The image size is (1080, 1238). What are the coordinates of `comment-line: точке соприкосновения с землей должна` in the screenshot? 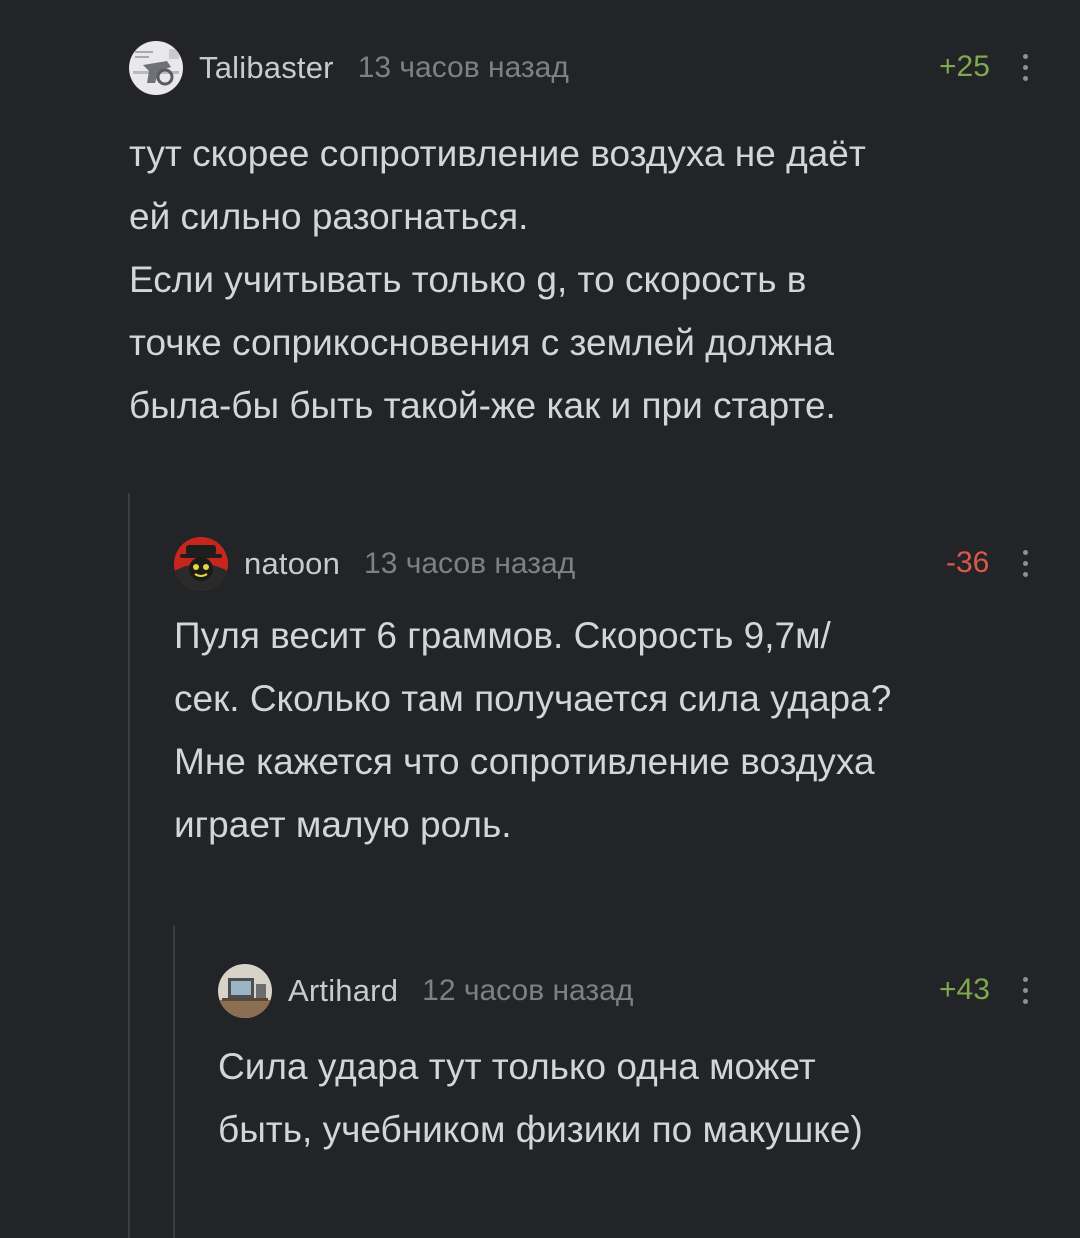 It's located at (481, 342).